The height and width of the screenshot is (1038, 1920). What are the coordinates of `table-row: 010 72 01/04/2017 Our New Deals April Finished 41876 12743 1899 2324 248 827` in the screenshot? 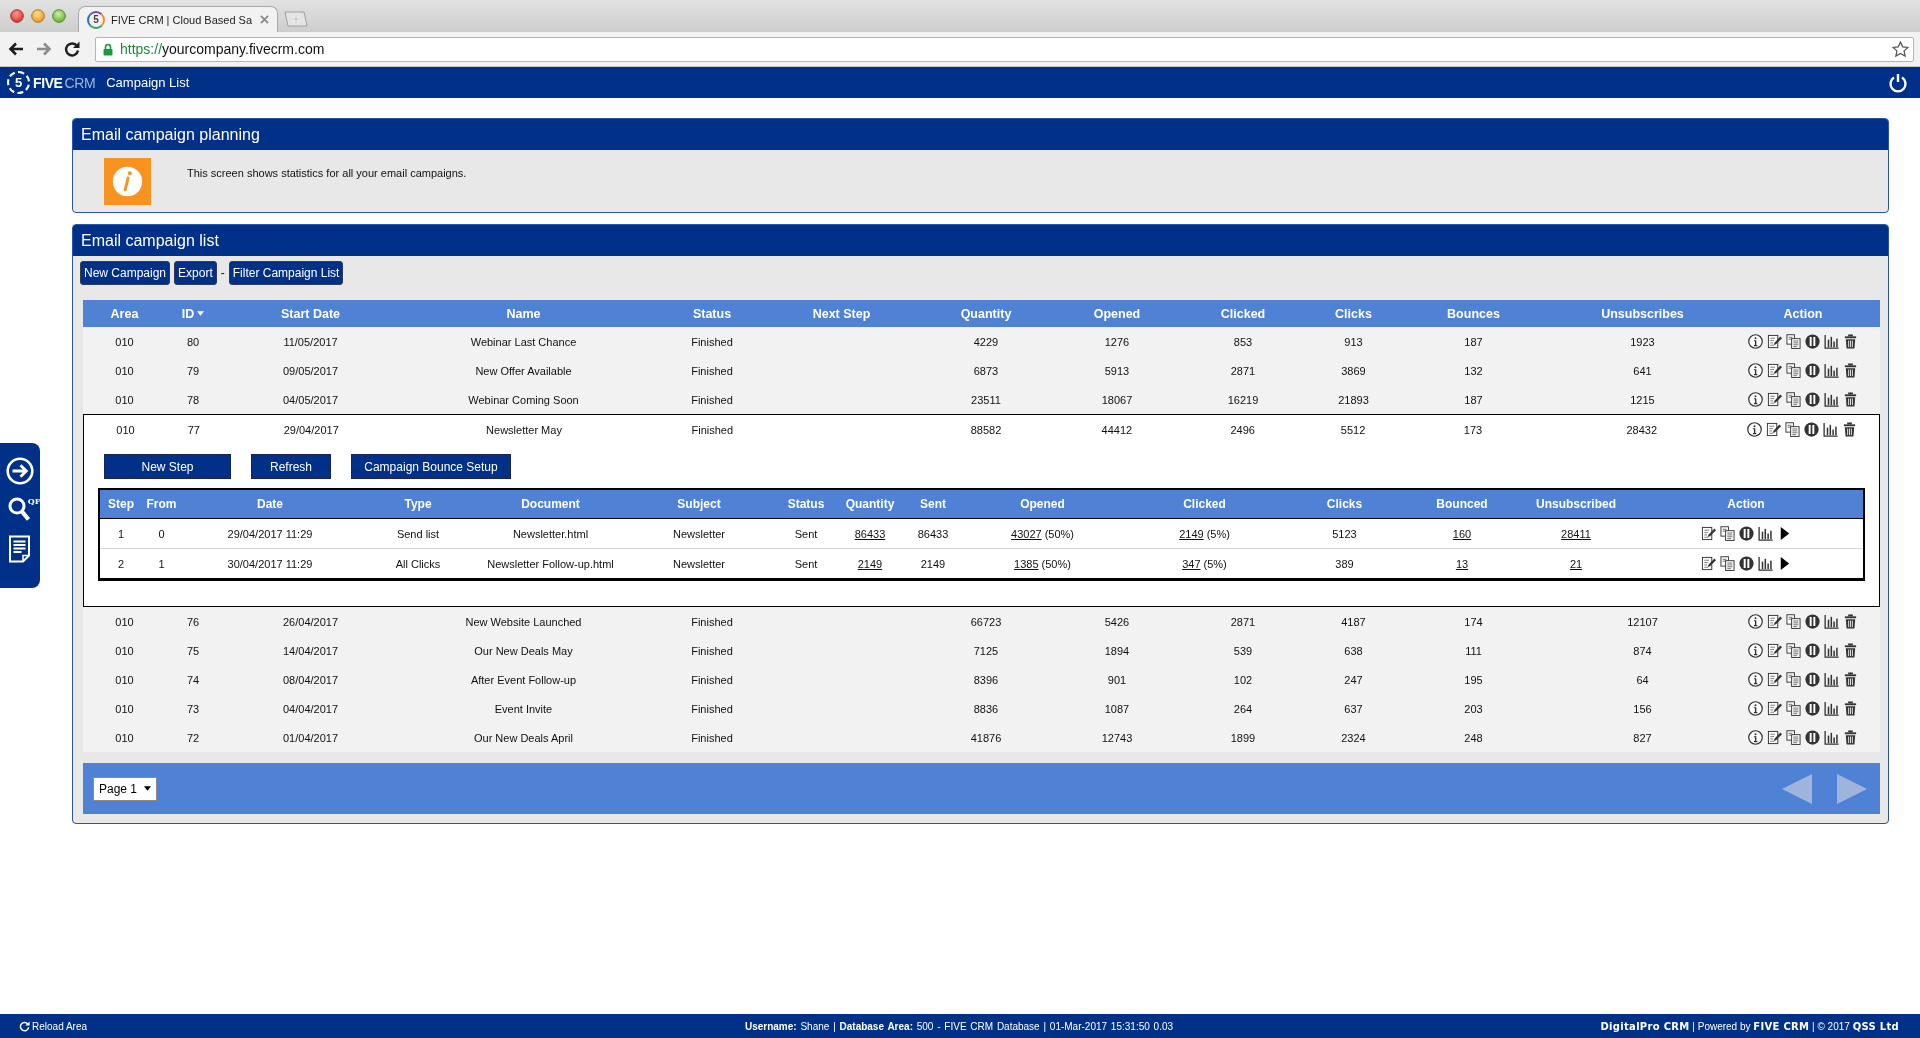 It's located at (981, 737).